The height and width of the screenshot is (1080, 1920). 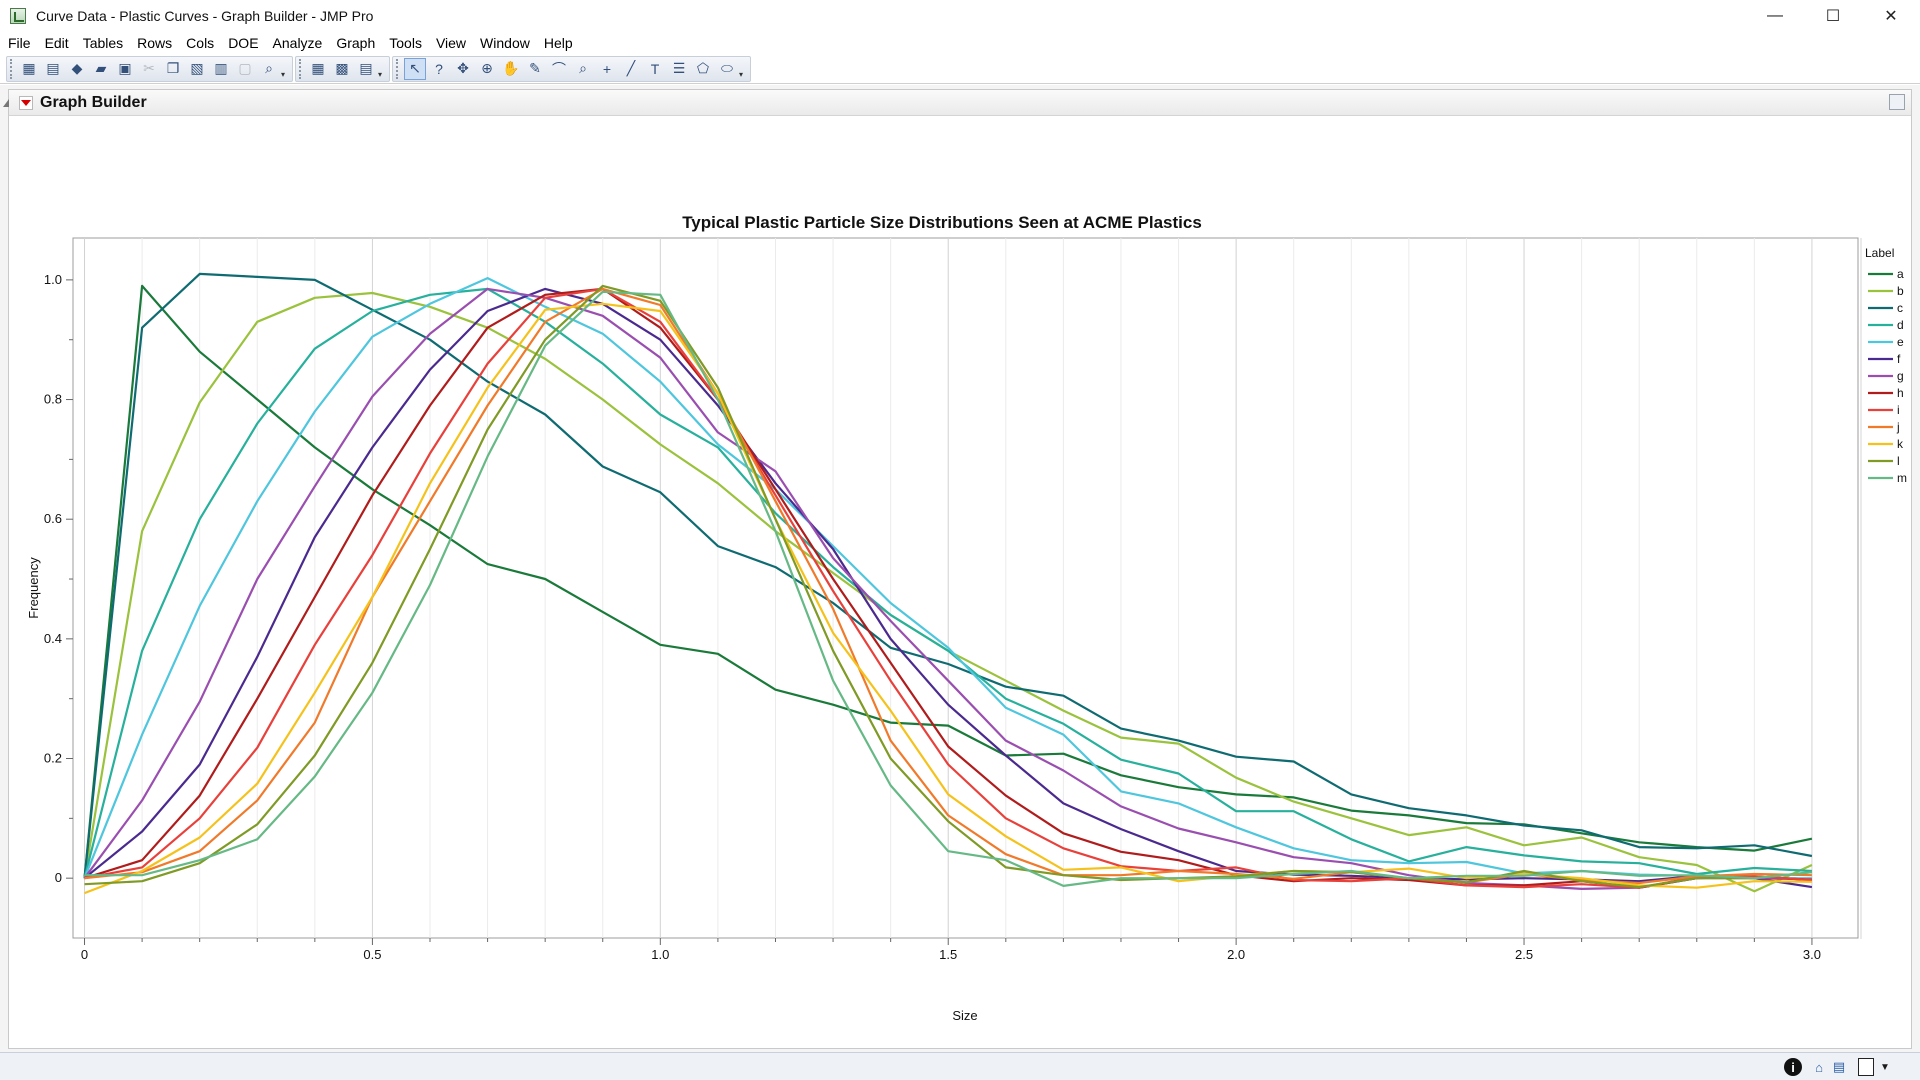 I want to click on legend: Label abcdefghijklm, so click(x=1886, y=365).